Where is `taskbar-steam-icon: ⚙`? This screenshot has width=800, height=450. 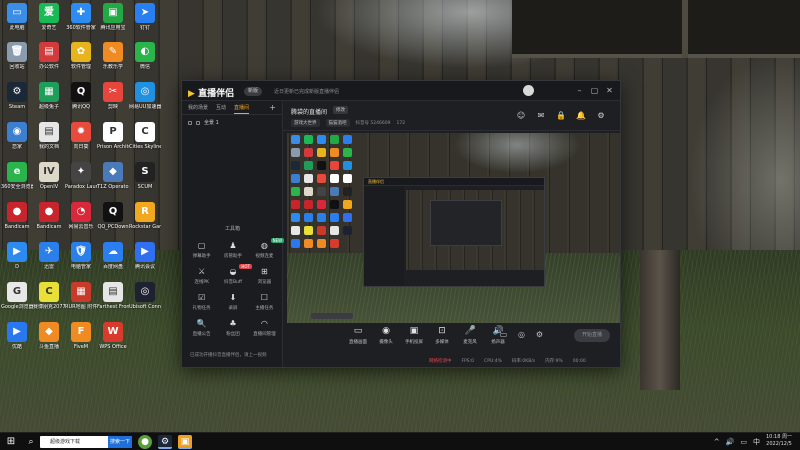
taskbar-steam-icon: ⚙ is located at coordinates (165, 442).